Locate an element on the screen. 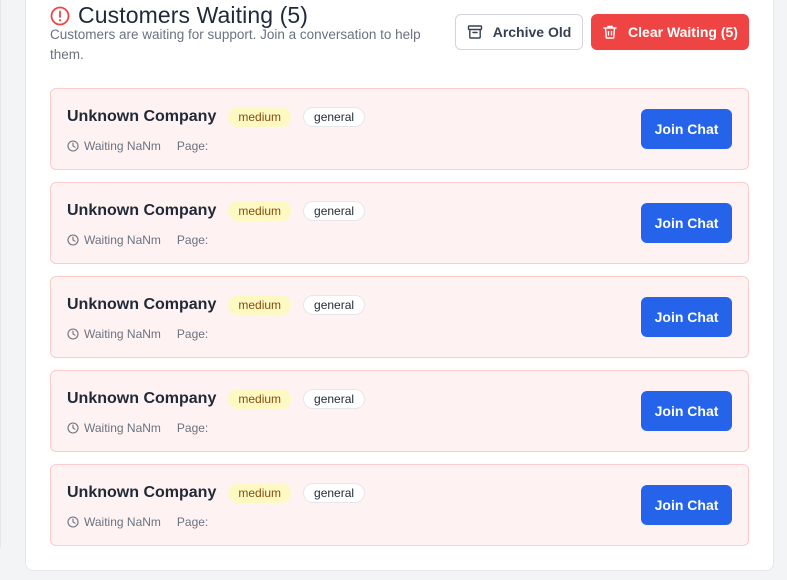 This screenshot has width=787, height=580. archive-icon is located at coordinates (475, 32).